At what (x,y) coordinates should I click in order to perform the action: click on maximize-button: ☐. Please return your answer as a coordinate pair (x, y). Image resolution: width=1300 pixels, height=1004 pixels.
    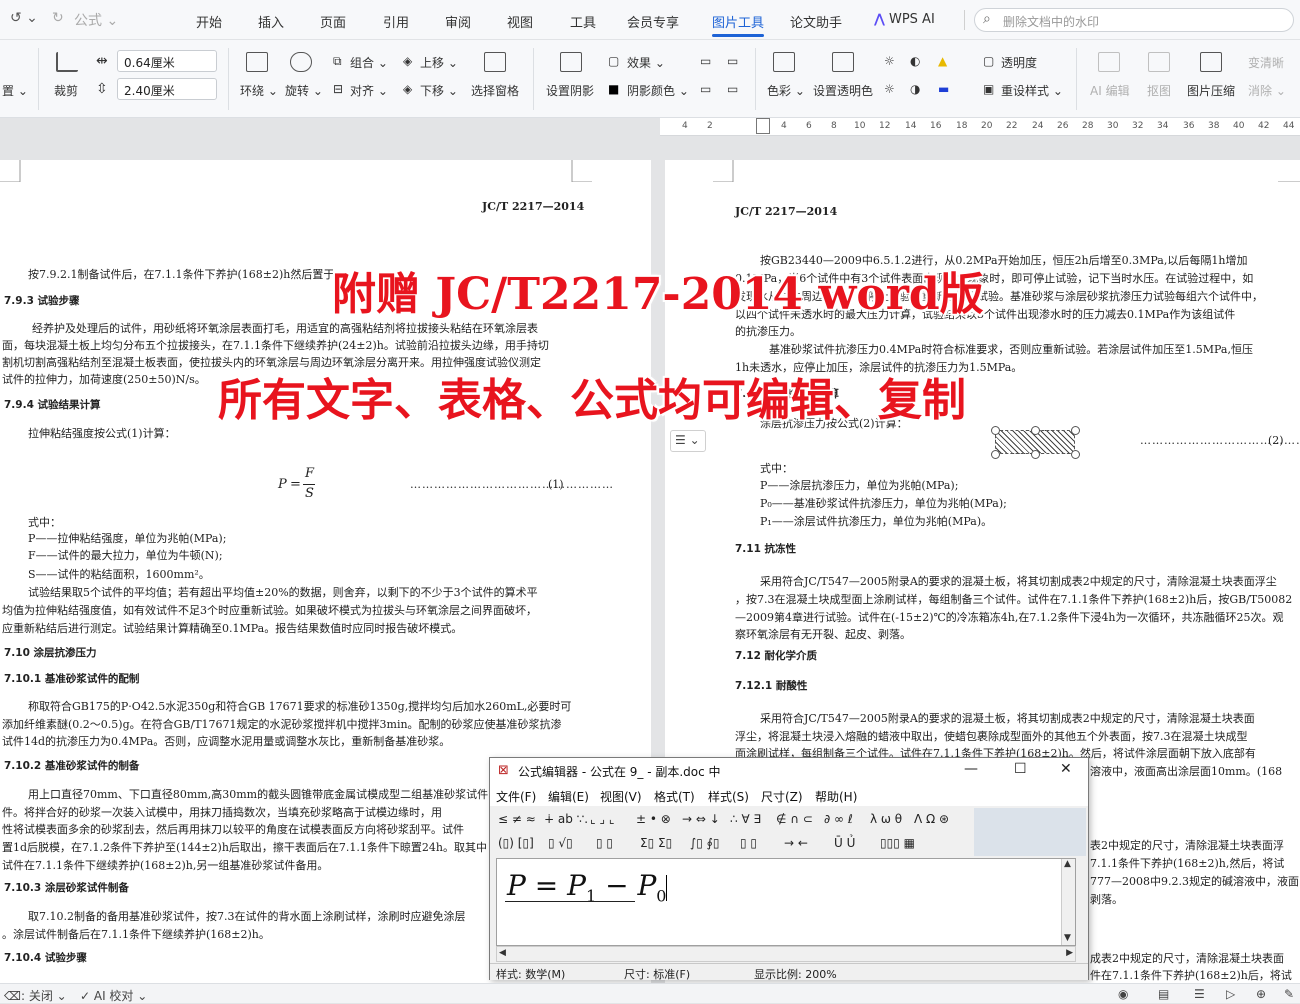
    Looking at the image, I should click on (1020, 769).